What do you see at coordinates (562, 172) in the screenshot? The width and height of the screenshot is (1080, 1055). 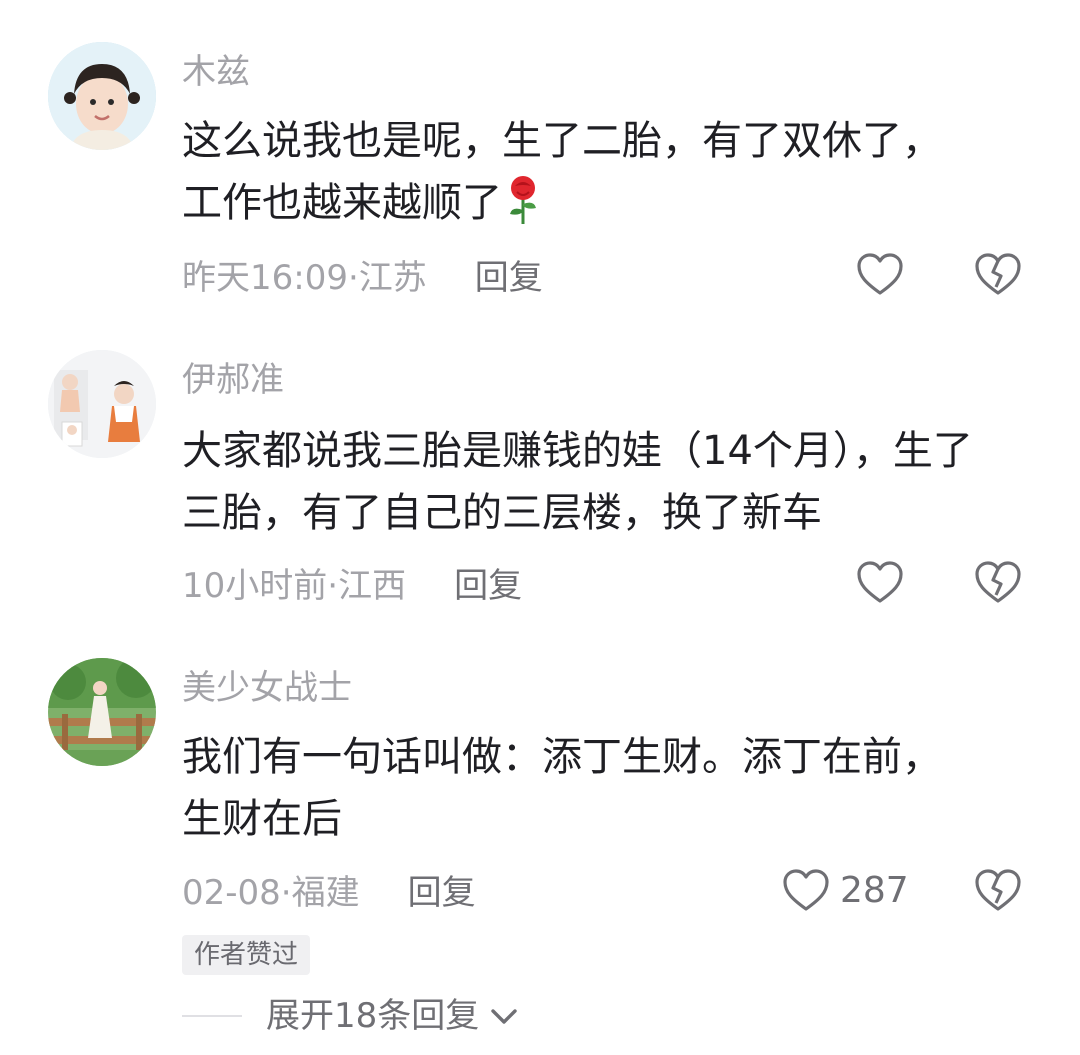 I see `comment-text-content: 这么说我也是呢，生了二胎，有了双休了，工作也越来越顺了` at bounding box center [562, 172].